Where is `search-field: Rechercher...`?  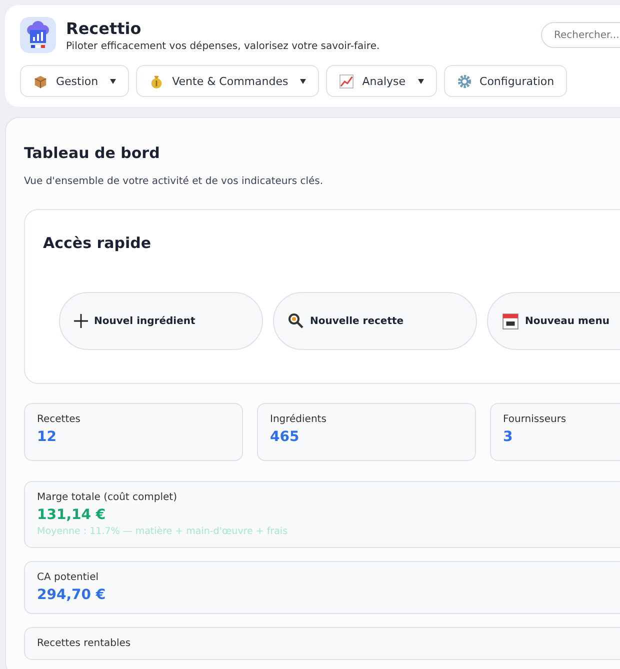
search-field: Rechercher... is located at coordinates (580, 35).